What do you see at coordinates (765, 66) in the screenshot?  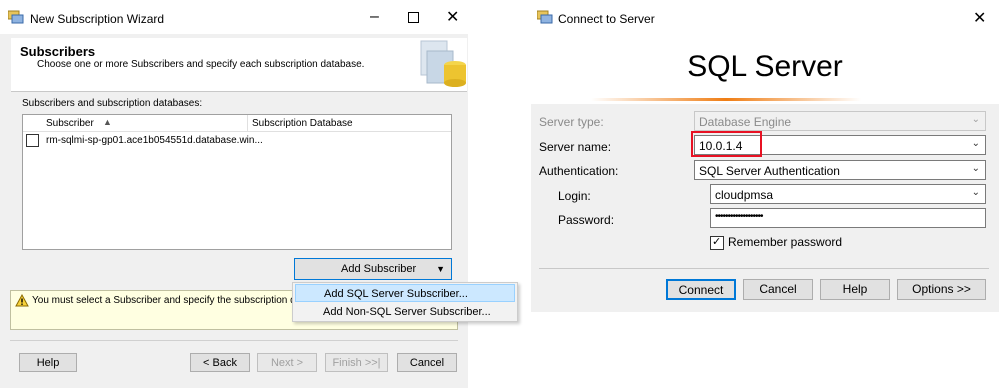 I see `product-name: SQL Server` at bounding box center [765, 66].